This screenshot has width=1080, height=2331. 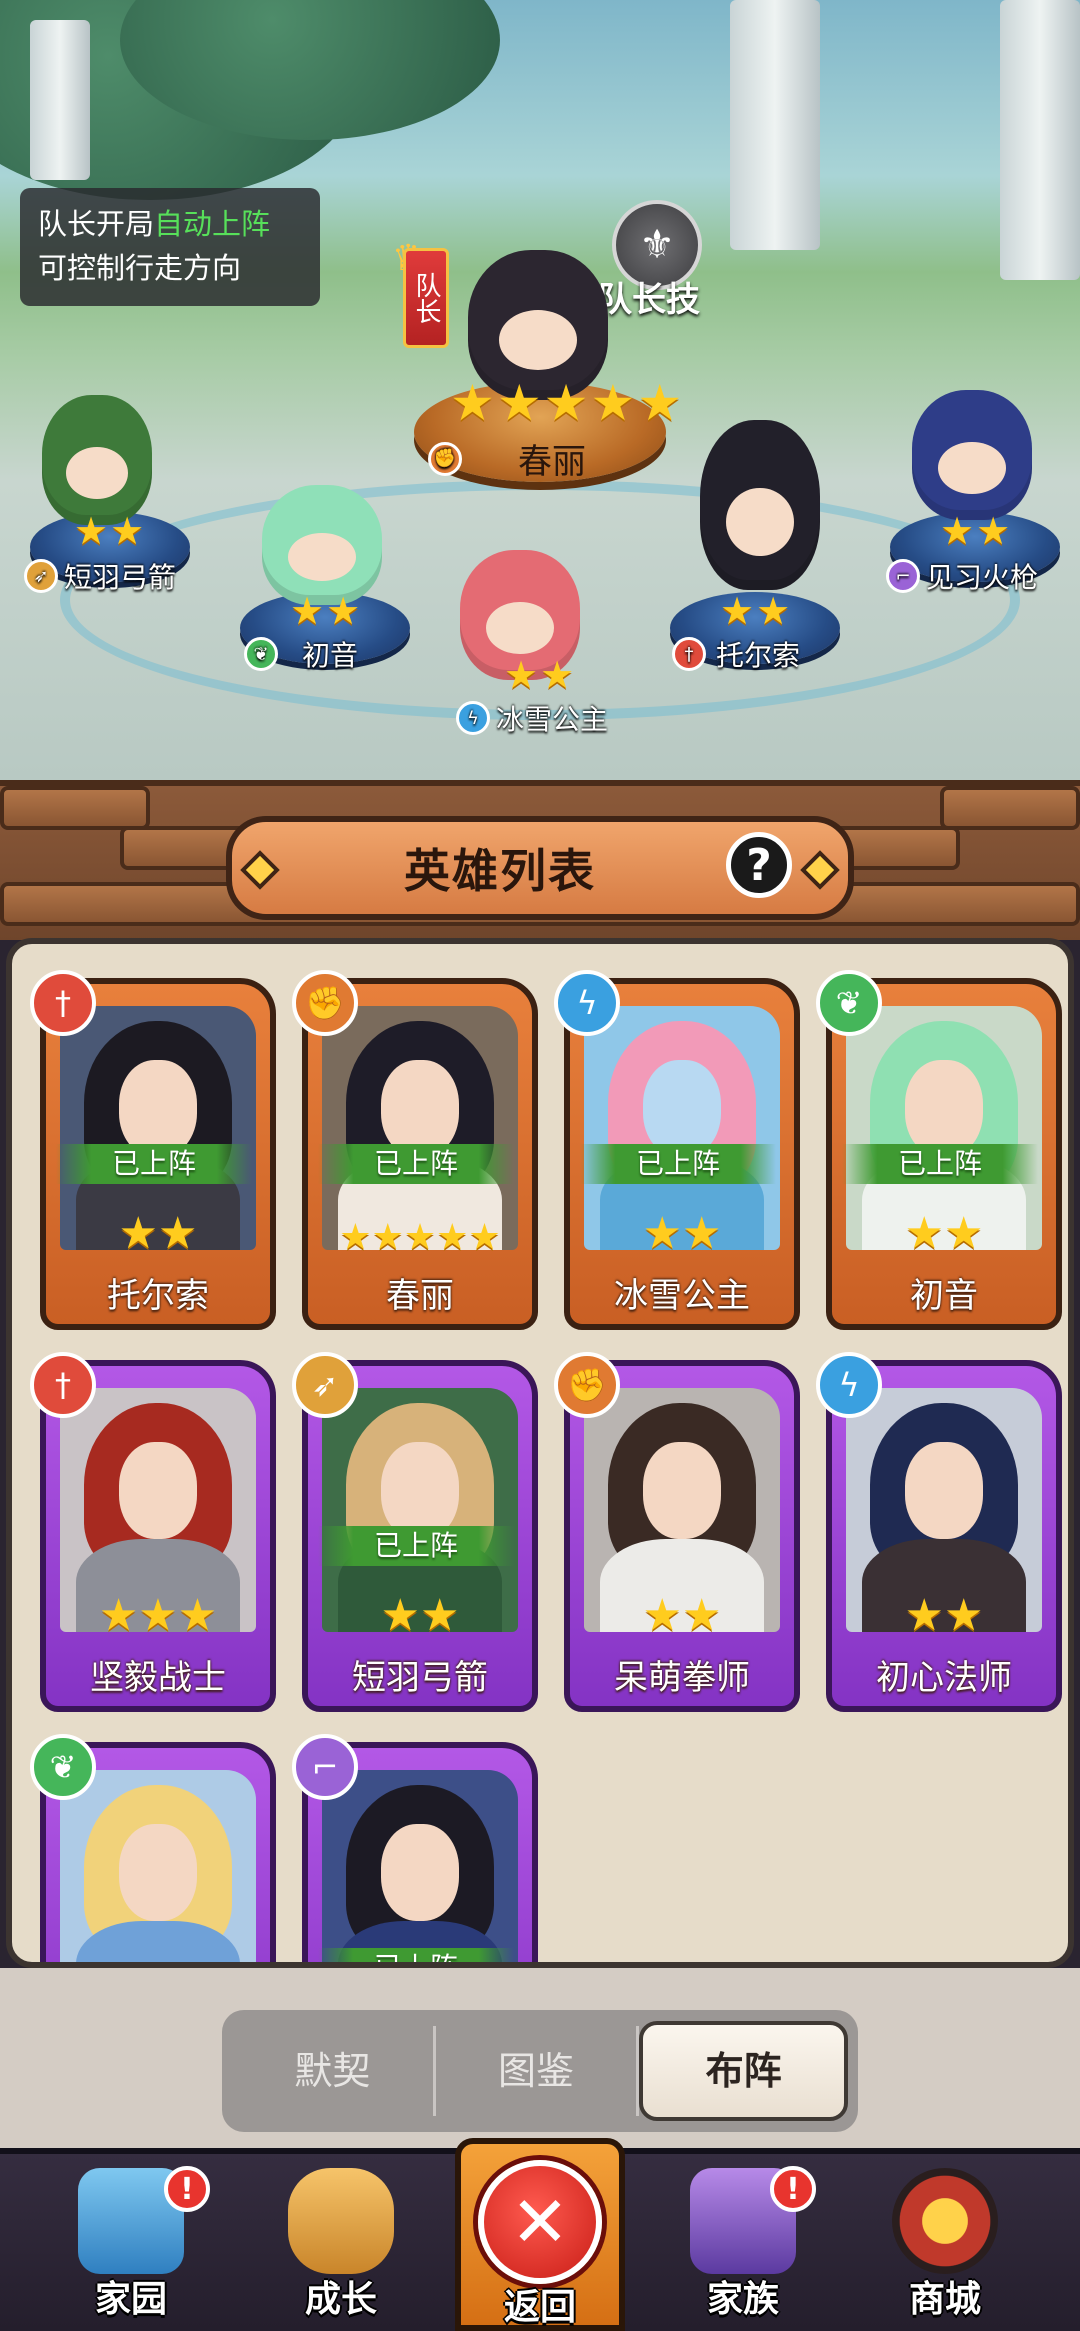 I want to click on hero-card-partial: ❦, so click(x=153, y=1848).